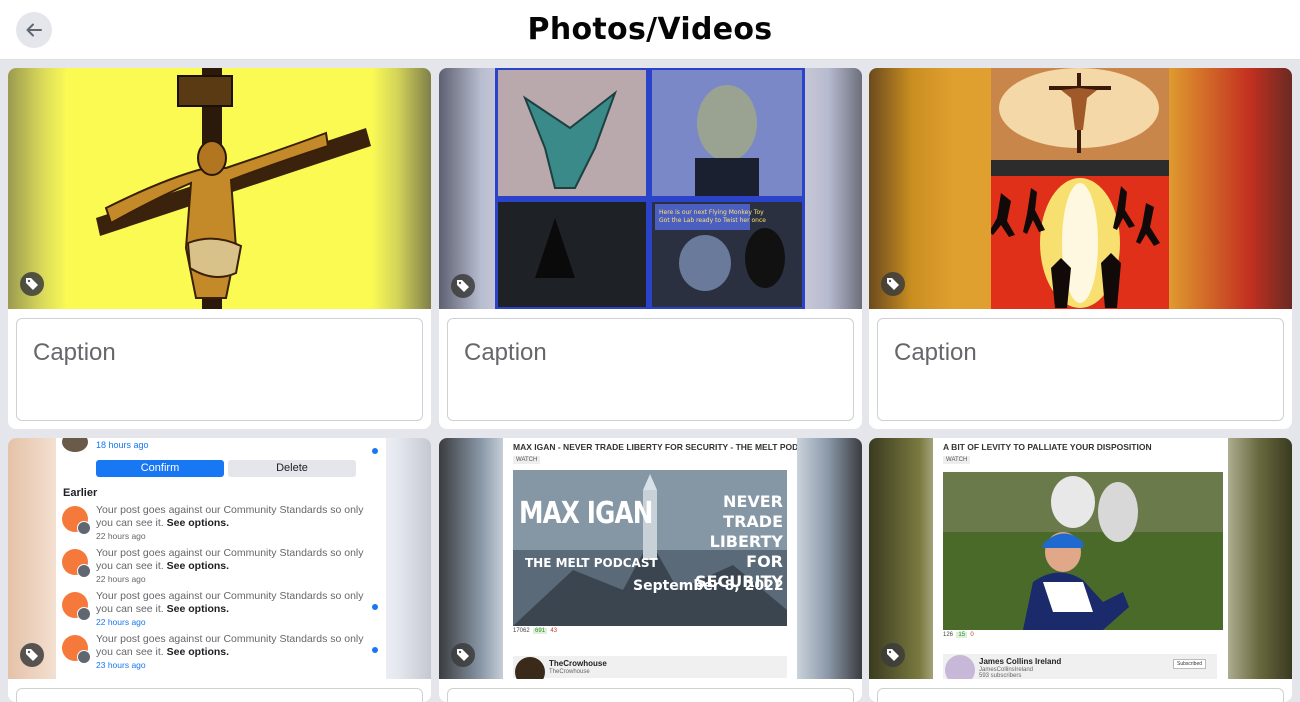 The image size is (1300, 702). Describe the element at coordinates (535, 631) in the screenshot. I see `video-stats: 17062 691 43` at that location.